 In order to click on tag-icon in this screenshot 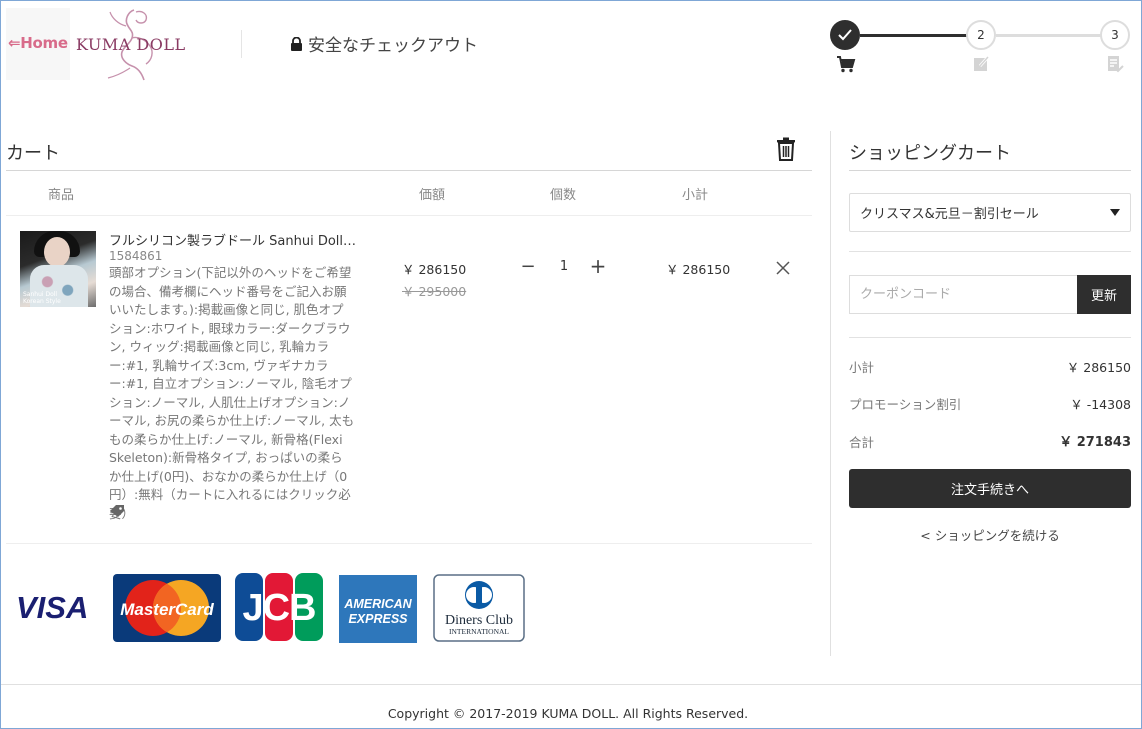, I will do `click(117, 511)`.